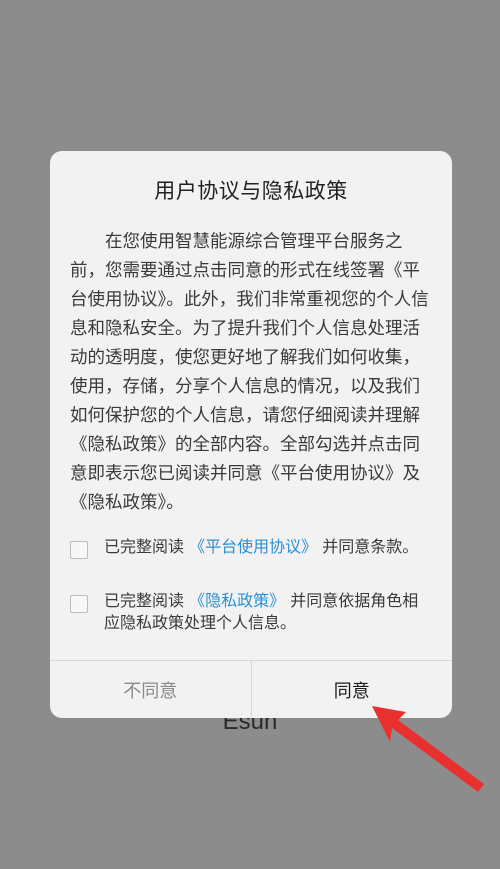  What do you see at coordinates (237, 600) in the screenshot?
I see `privacy-policy-link: 《隐私政策》` at bounding box center [237, 600].